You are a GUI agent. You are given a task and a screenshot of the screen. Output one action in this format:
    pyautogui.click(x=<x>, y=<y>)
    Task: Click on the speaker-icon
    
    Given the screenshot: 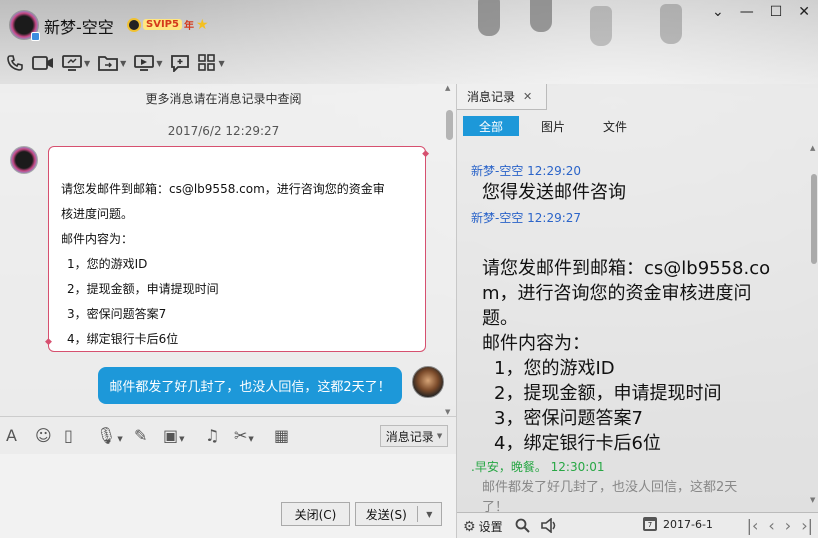 What is the action you would take?
    pyautogui.click(x=550, y=525)
    